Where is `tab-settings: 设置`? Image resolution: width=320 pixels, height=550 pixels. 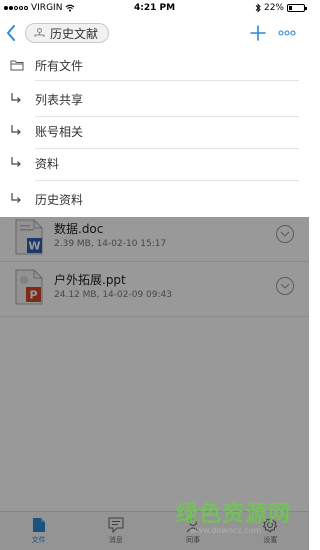 tab-settings: 设置 is located at coordinates (270, 531).